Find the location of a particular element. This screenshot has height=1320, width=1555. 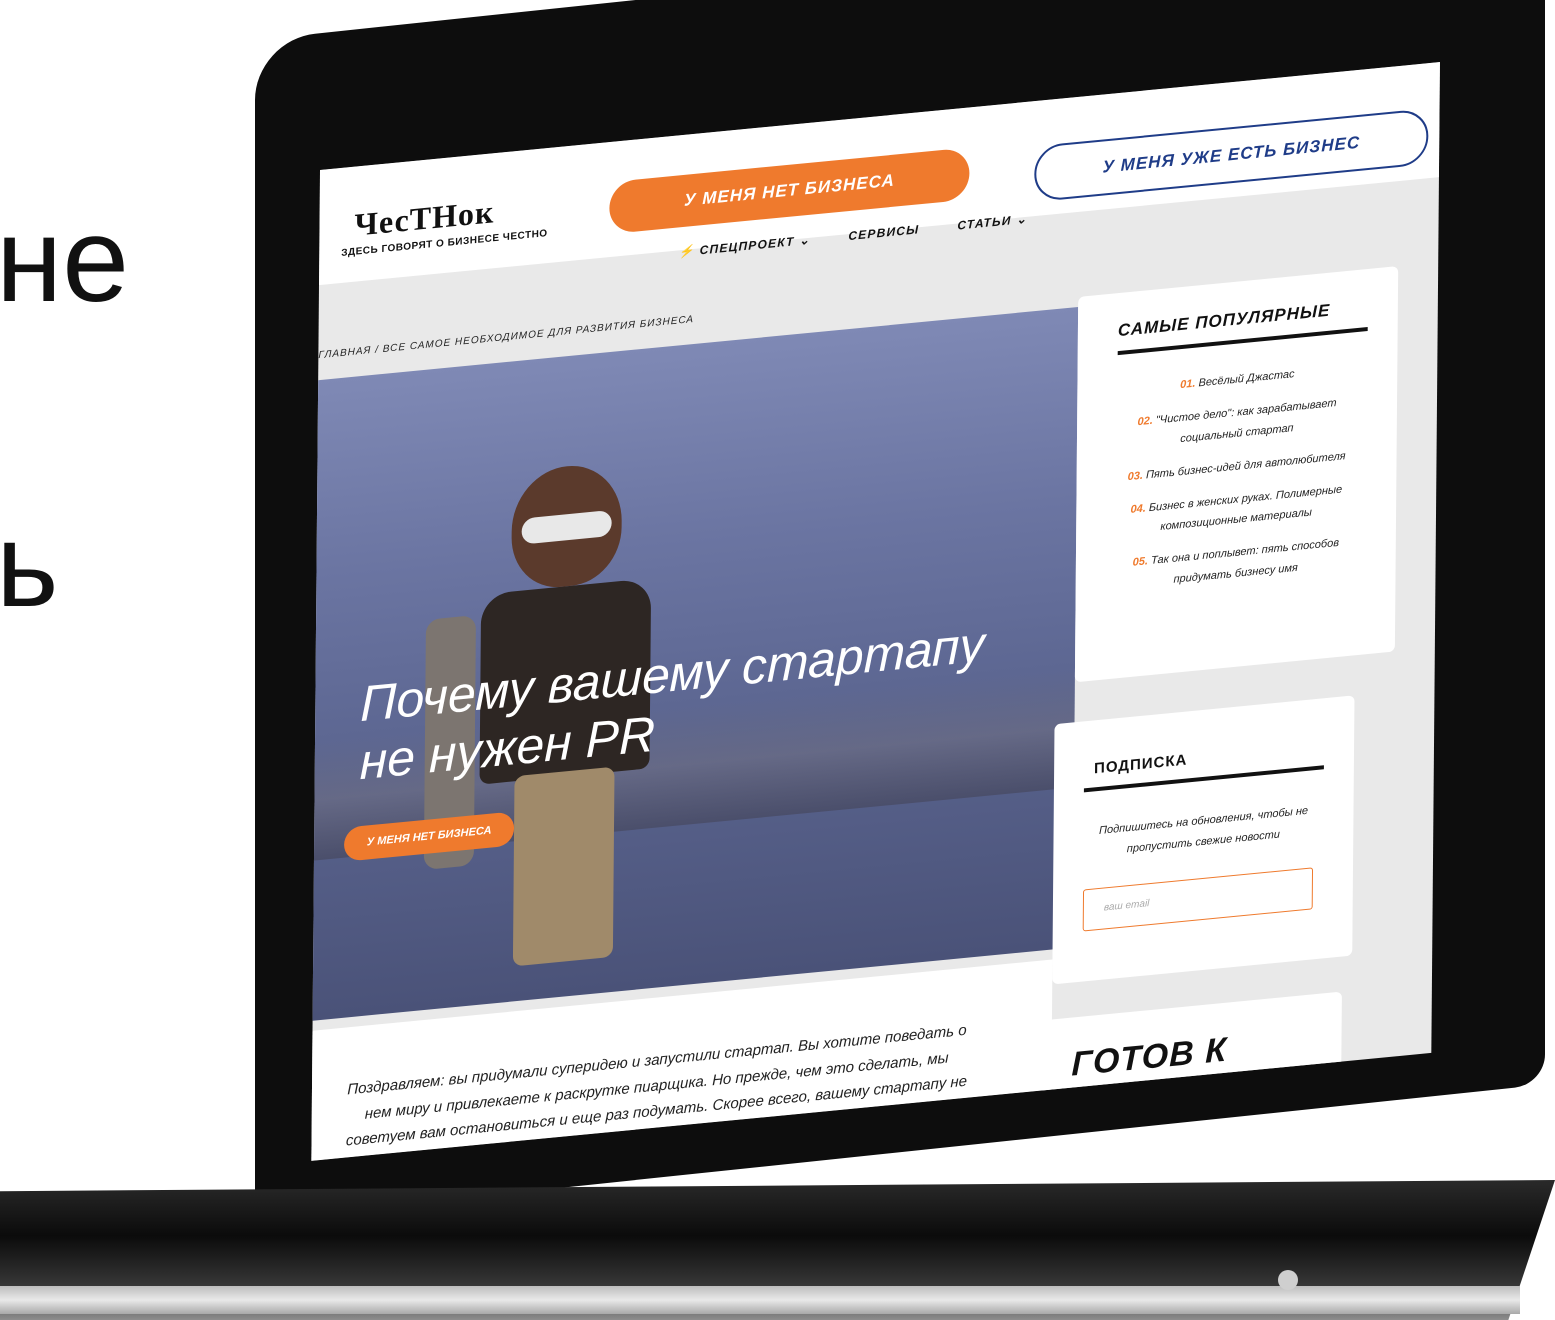

nav-item-services: СЕРВИСЫ is located at coordinates (883, 232).